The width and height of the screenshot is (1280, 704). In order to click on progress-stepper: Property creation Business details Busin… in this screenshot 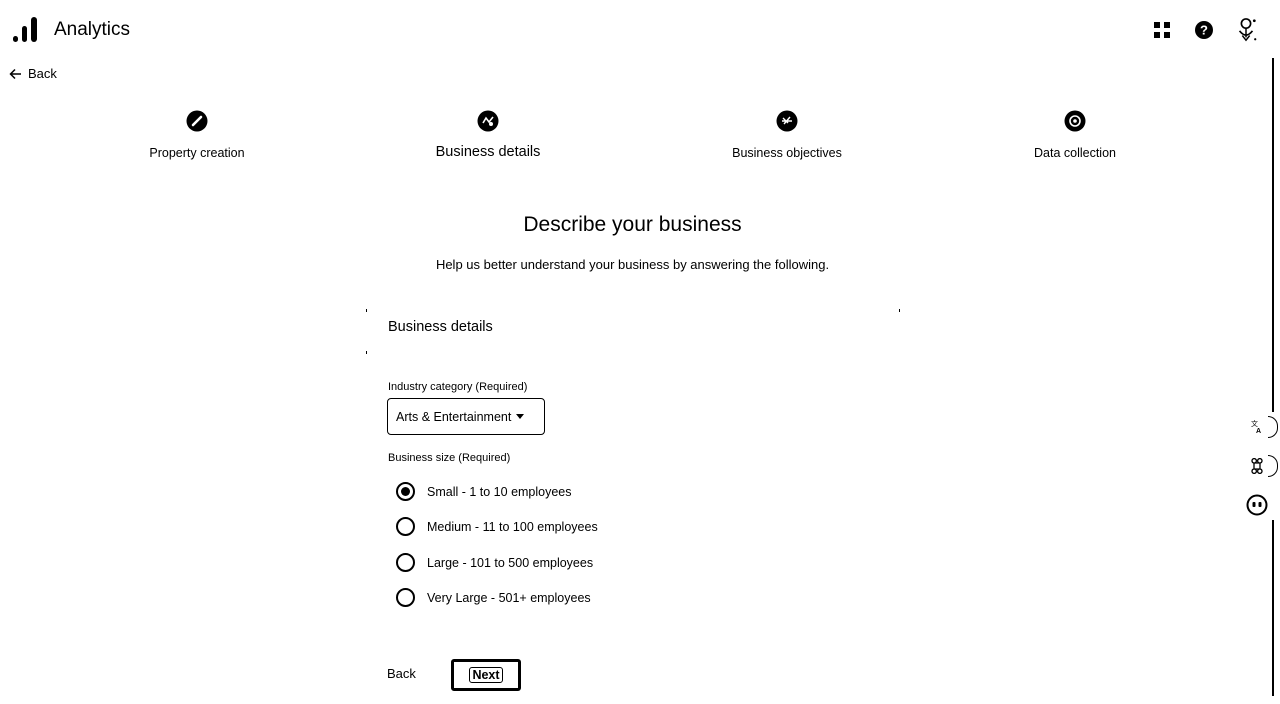, I will do `click(640, 140)`.